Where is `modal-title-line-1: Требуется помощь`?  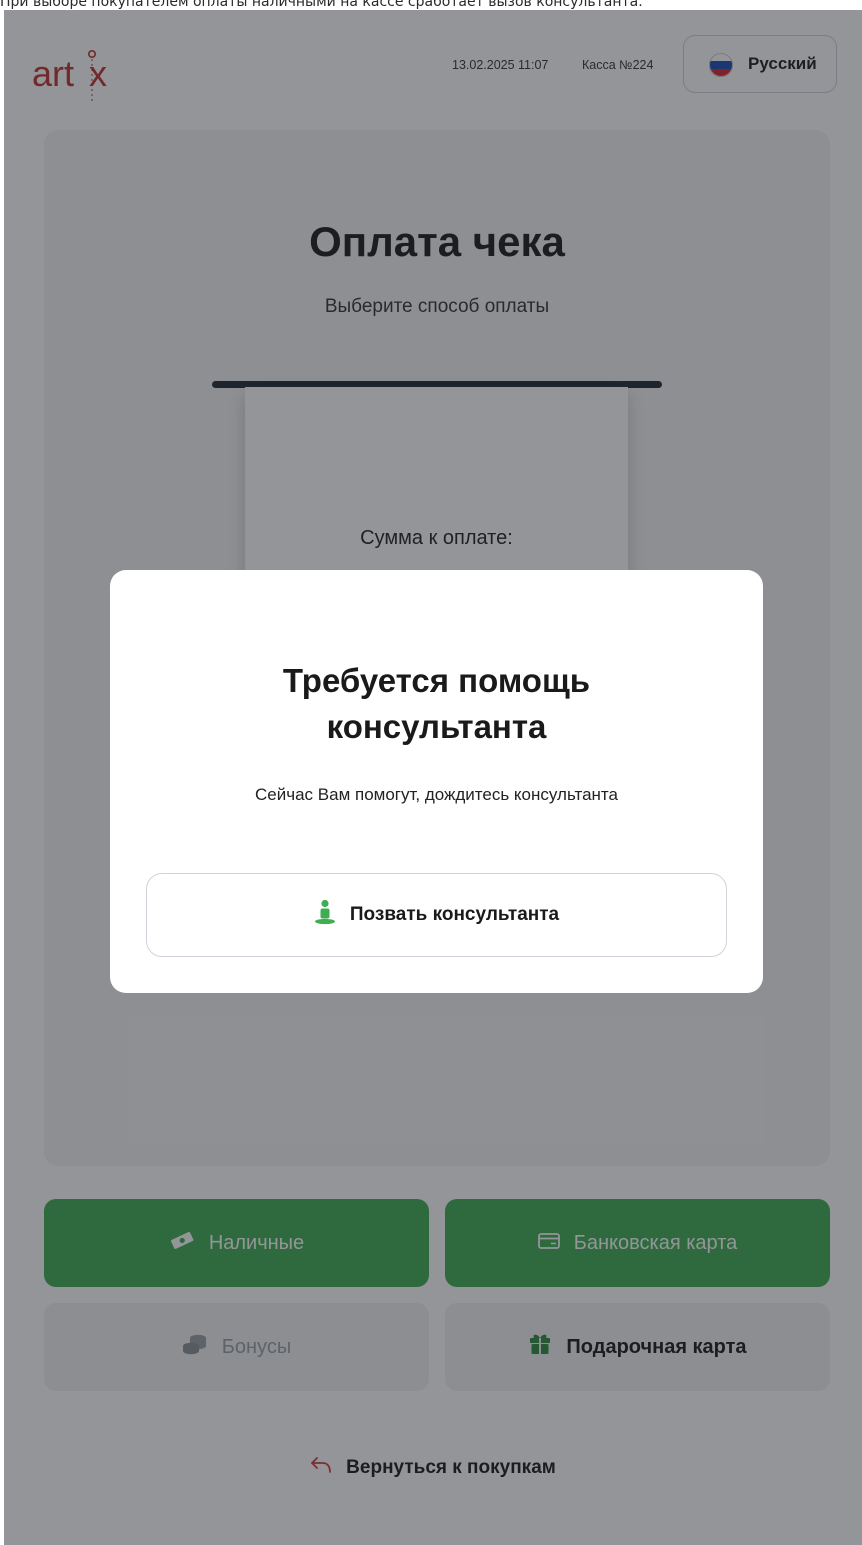 modal-title-line-1: Требуется помощь is located at coordinates (436, 680).